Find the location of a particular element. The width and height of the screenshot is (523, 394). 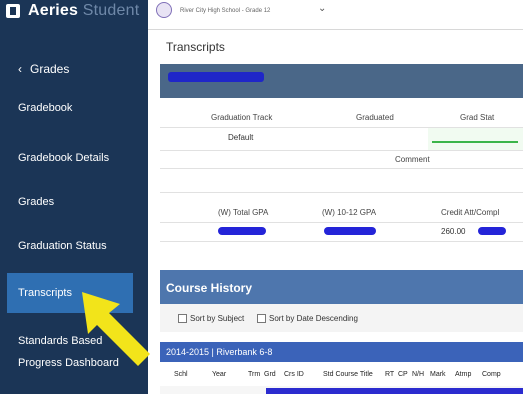

redacted-tenth-twelfth-gpa is located at coordinates (350, 231).